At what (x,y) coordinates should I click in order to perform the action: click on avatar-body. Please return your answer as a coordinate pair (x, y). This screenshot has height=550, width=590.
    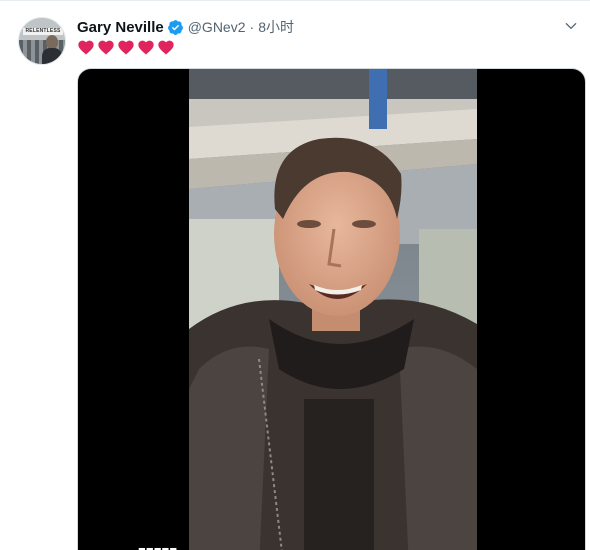
    Looking at the image, I should click on (52, 56).